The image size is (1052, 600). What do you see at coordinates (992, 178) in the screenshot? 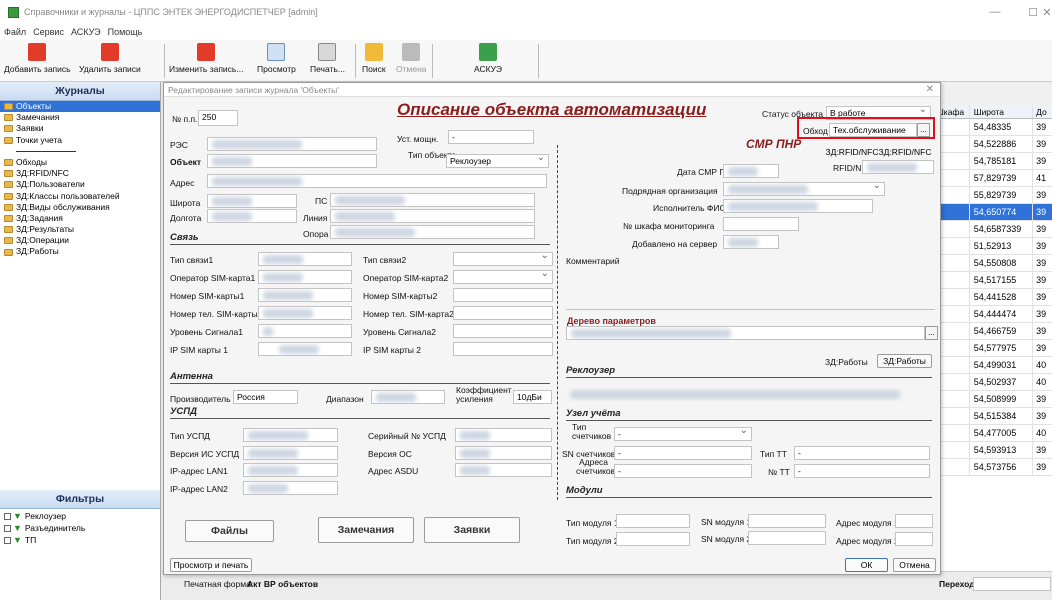
I see `table-row: 57,829739 41` at bounding box center [992, 178].